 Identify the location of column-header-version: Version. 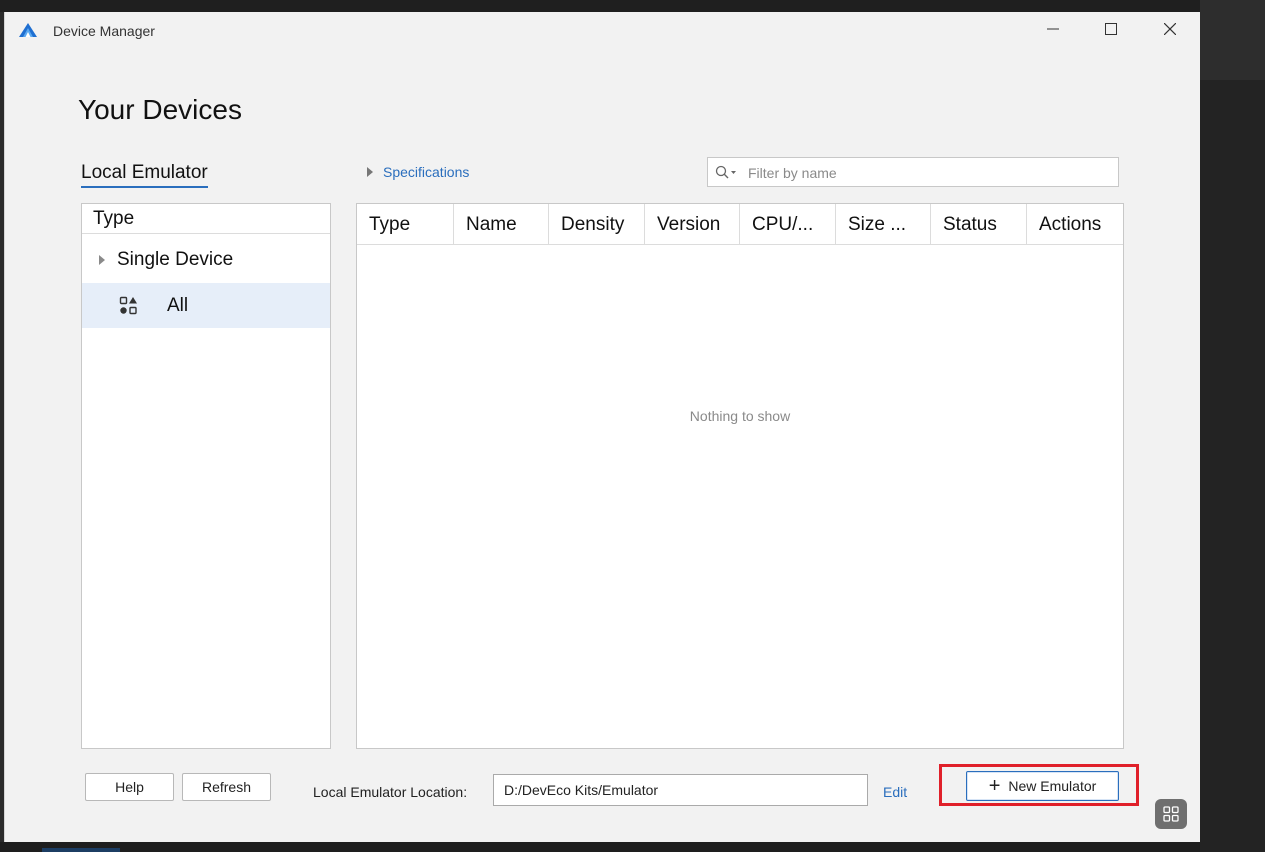
(692, 224).